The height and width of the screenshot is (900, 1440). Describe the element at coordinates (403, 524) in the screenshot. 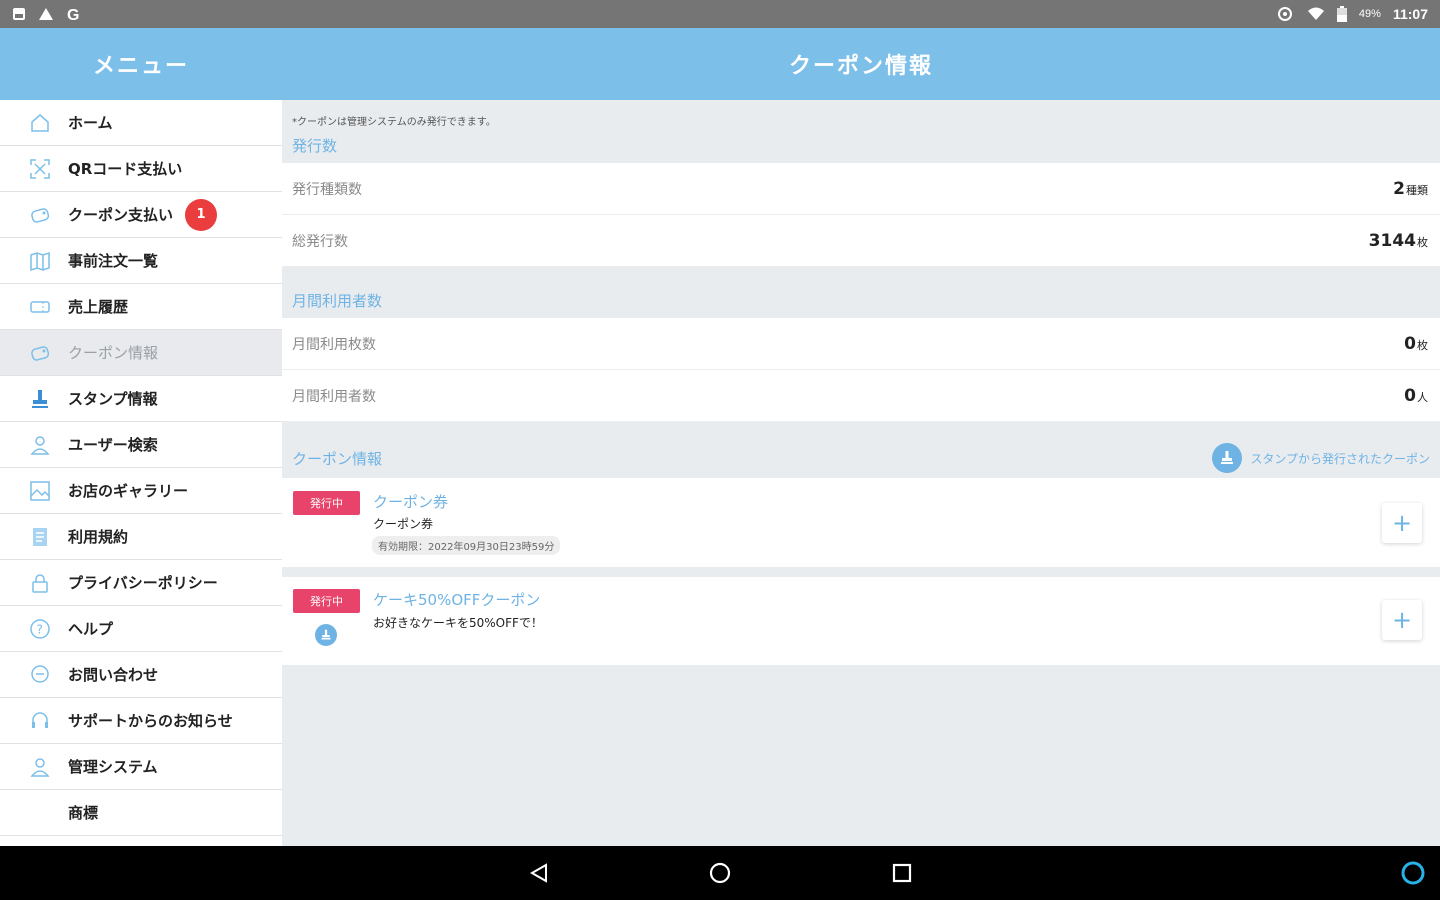

I see `coupon-subtitle: クーポン券` at that location.